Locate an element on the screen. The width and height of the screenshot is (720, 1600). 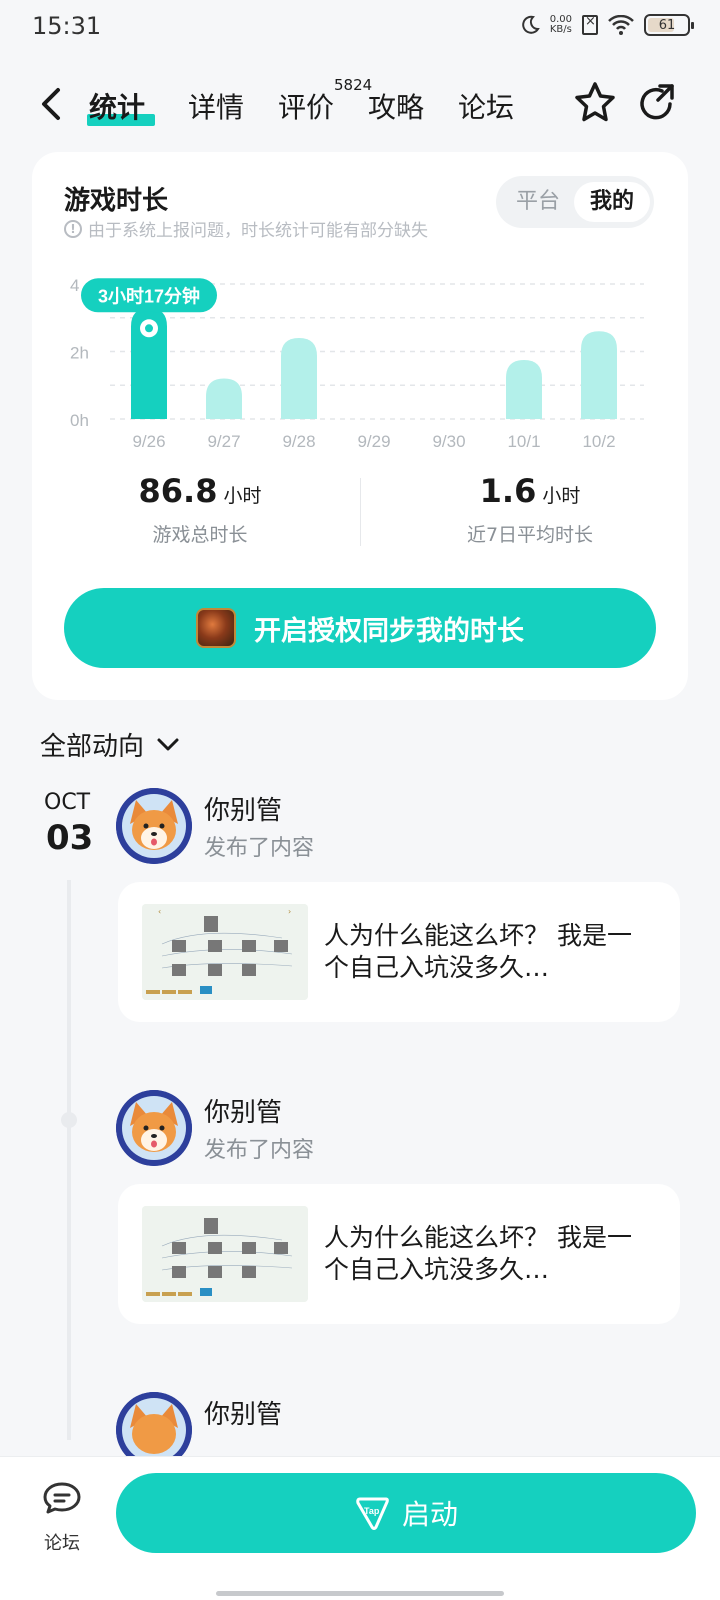
svg-text: Tap is located at coordinates (372, 1511).